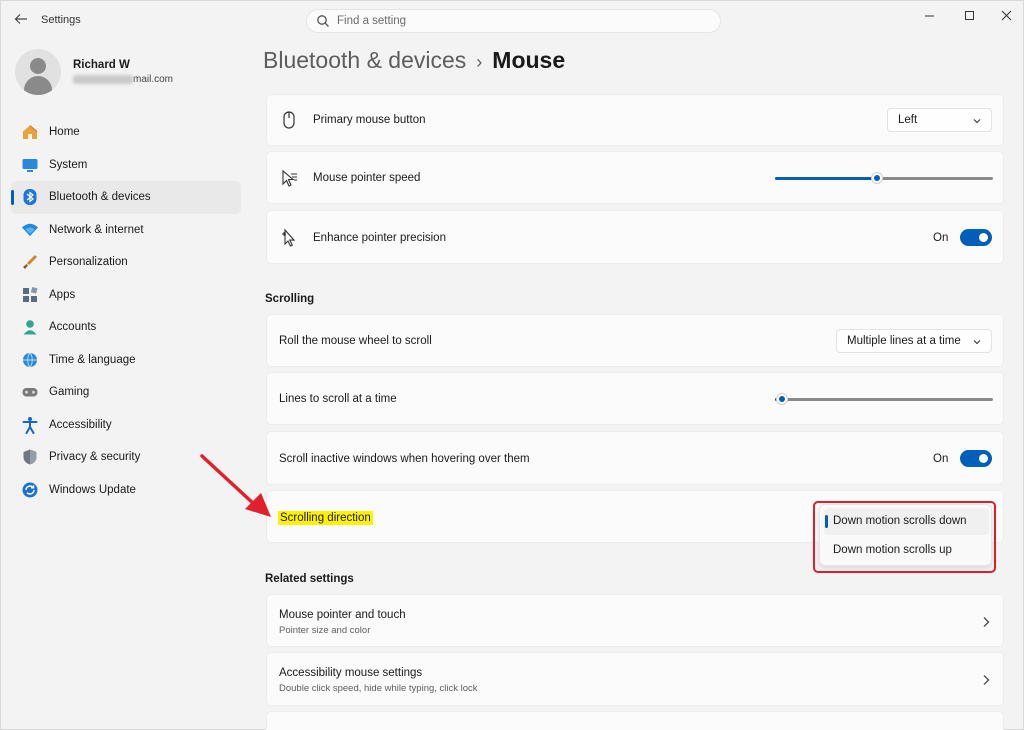  I want to click on network-icon, so click(30, 229).